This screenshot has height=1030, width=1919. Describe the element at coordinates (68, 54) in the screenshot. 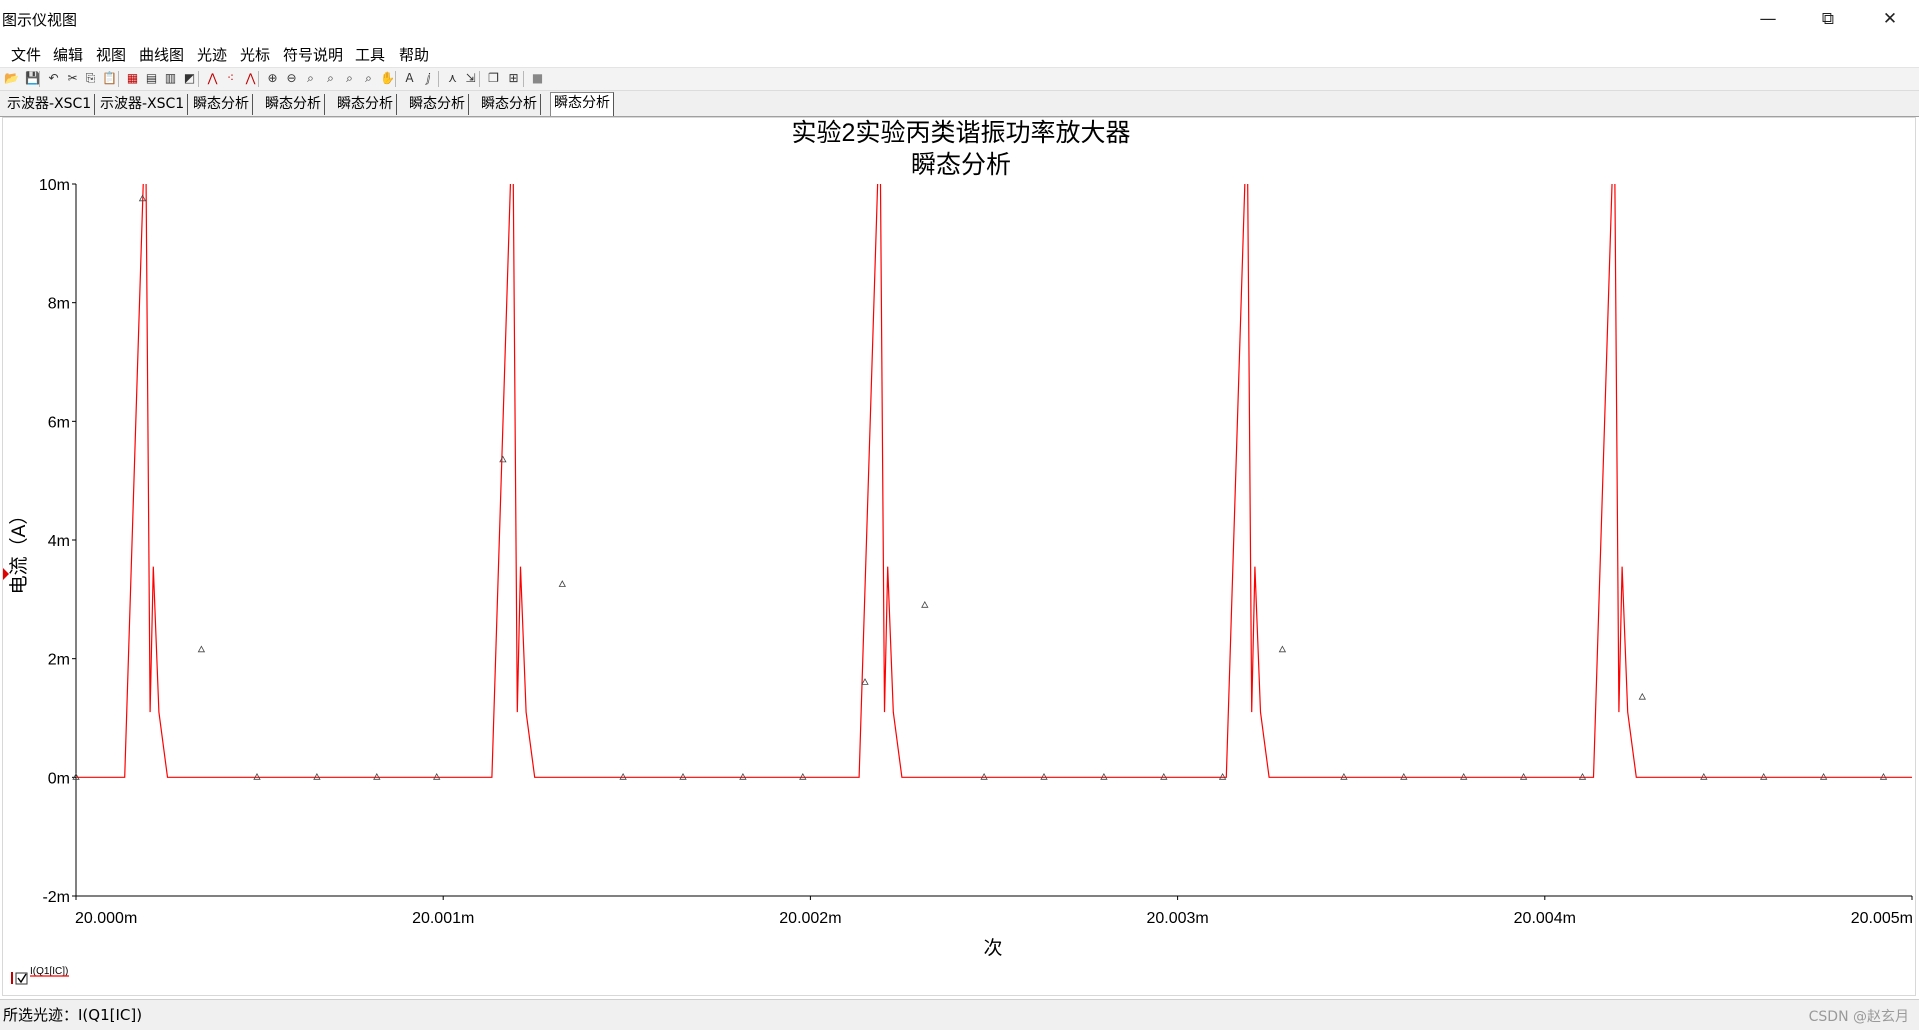

I see `menu-edit: 编辑` at that location.